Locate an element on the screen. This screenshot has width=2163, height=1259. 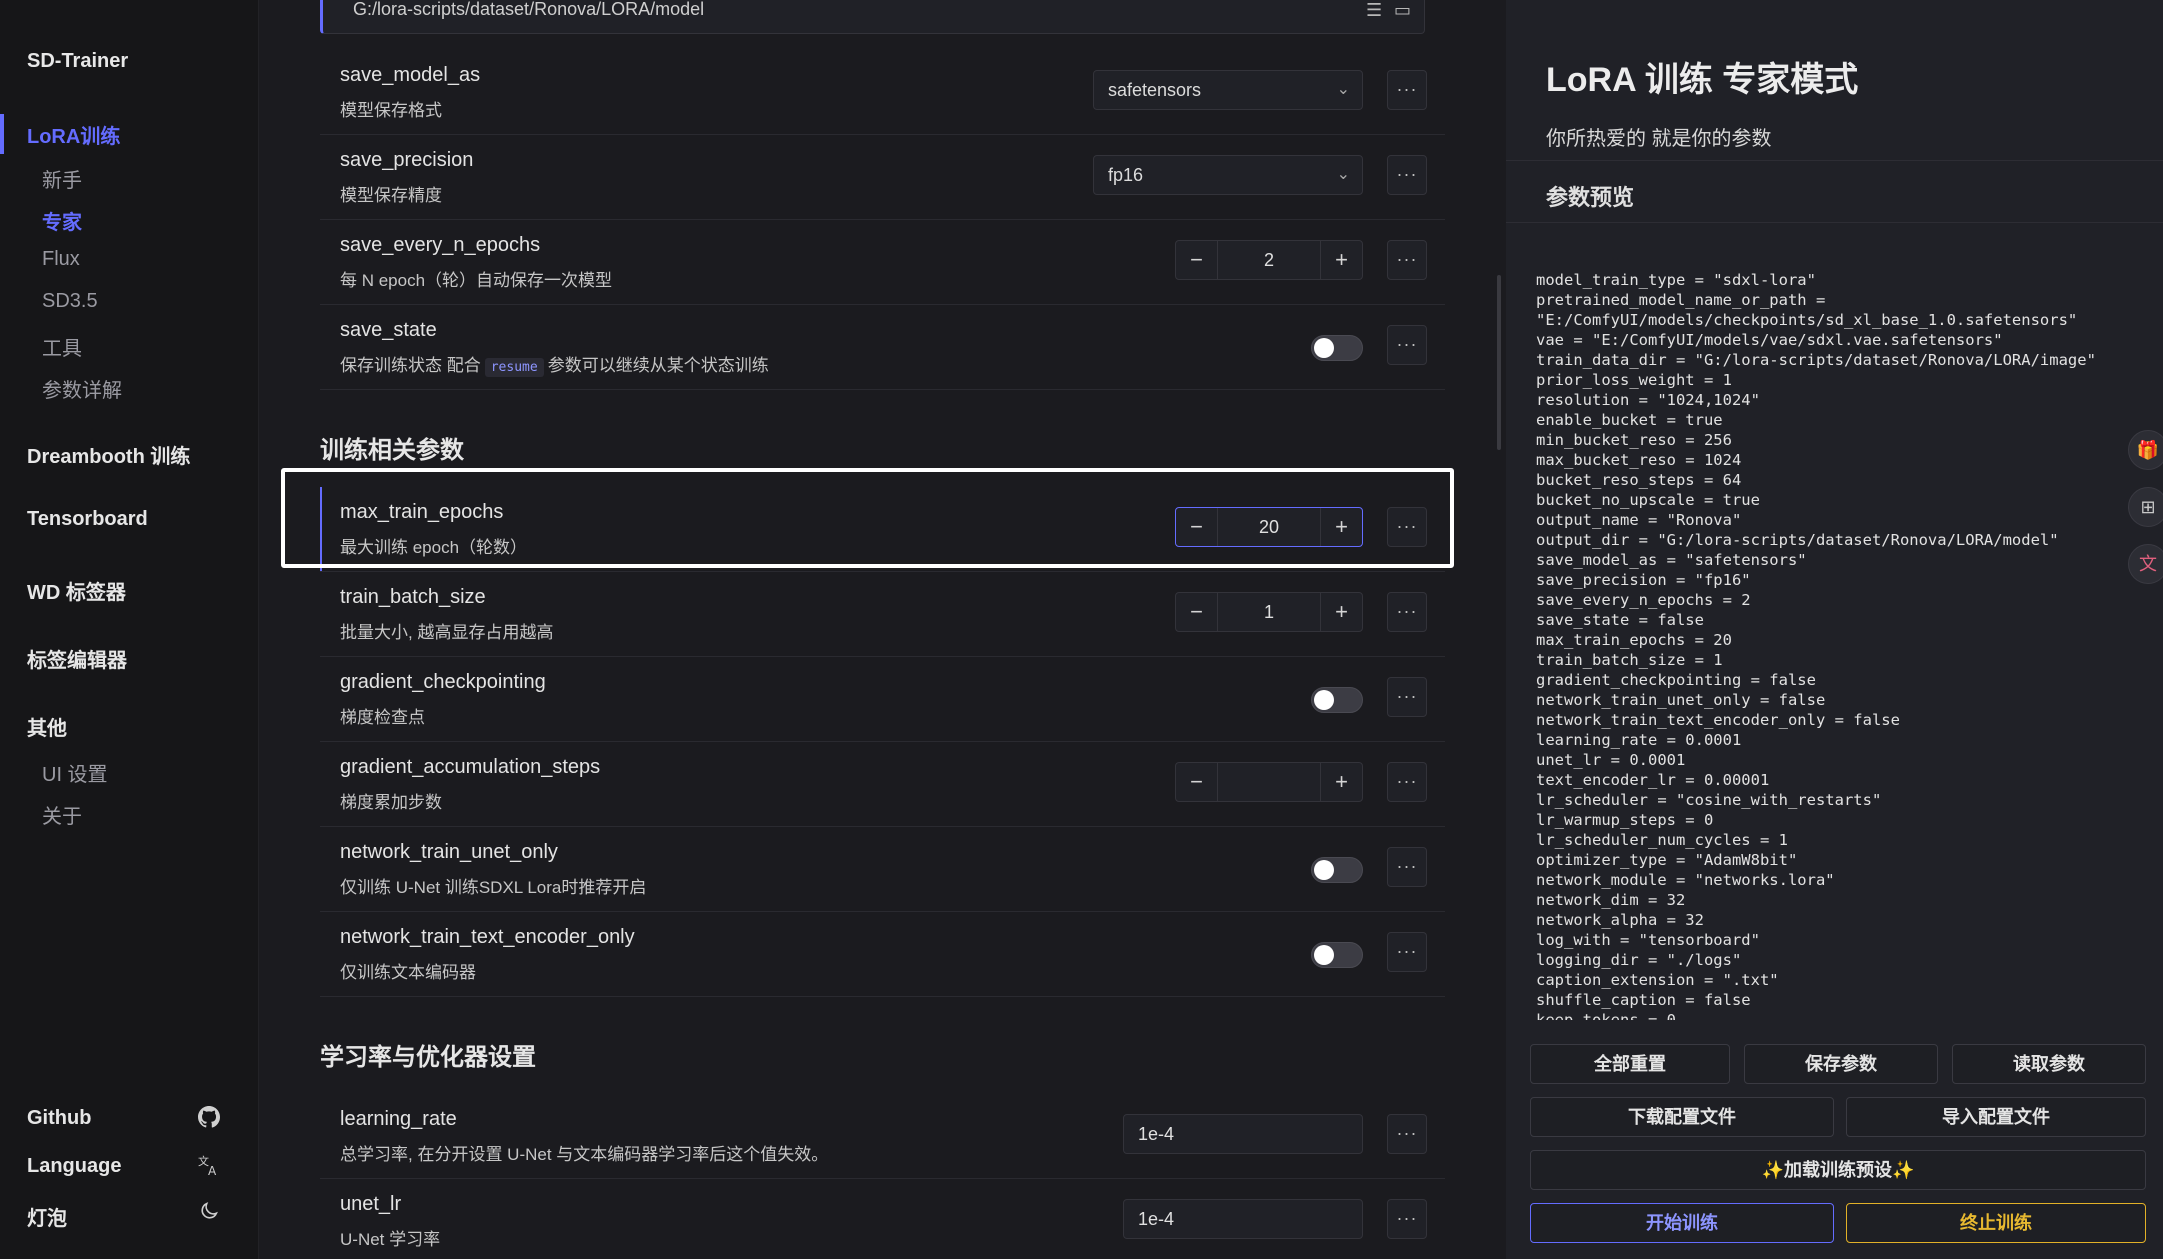
train-batch-size-stepper: − 1 + is located at coordinates (1269, 612).